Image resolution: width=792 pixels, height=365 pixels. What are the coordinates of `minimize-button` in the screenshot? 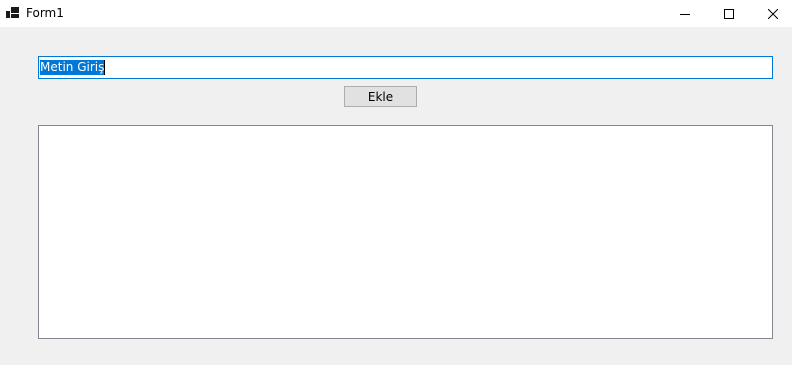 It's located at (684, 13).